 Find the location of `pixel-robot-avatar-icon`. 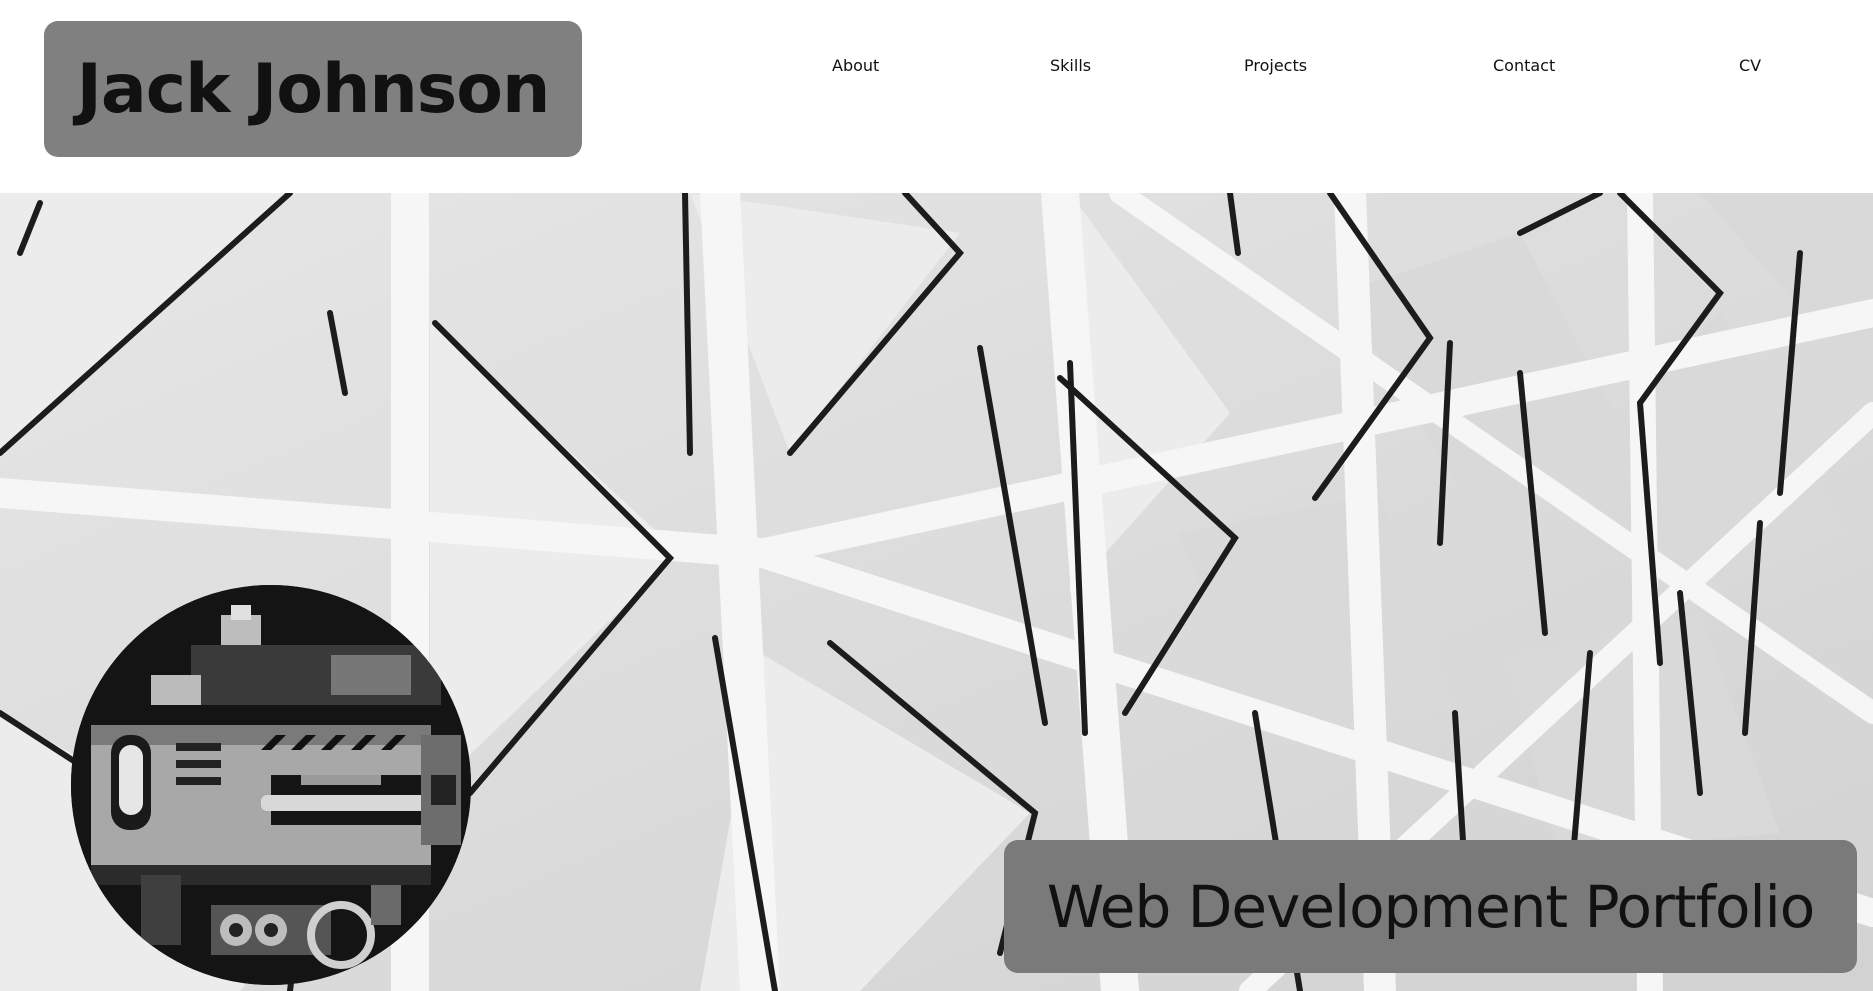

pixel-robot-avatar-icon is located at coordinates (271, 785).